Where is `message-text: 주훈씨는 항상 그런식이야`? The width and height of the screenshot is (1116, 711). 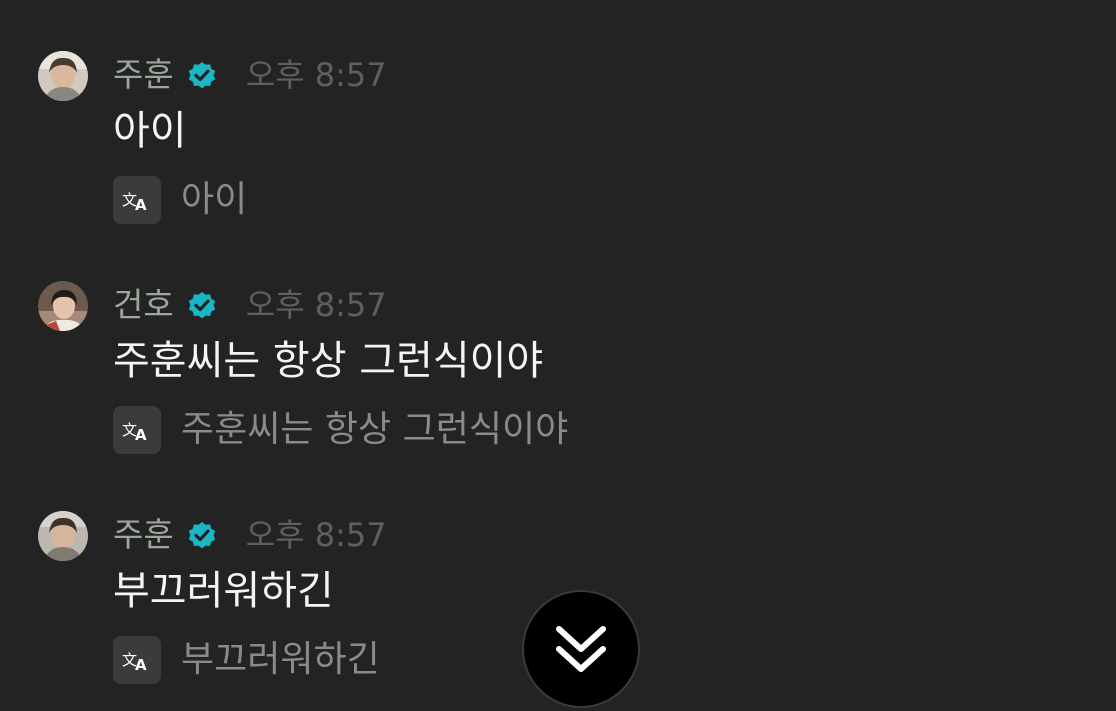 message-text: 주훈씨는 항상 그런식이야 is located at coordinates (328, 361).